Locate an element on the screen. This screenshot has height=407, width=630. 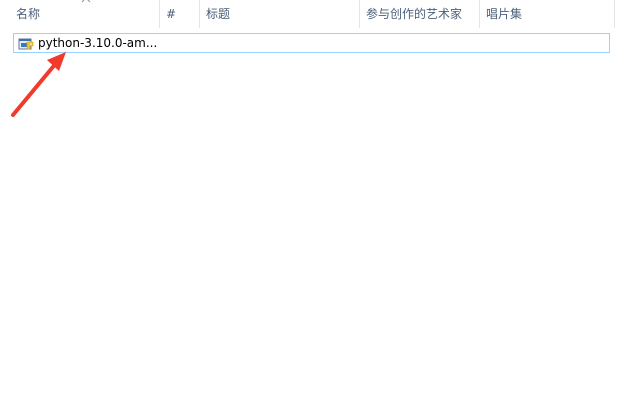
column-header-album: 唱片集 is located at coordinates (547, 14).